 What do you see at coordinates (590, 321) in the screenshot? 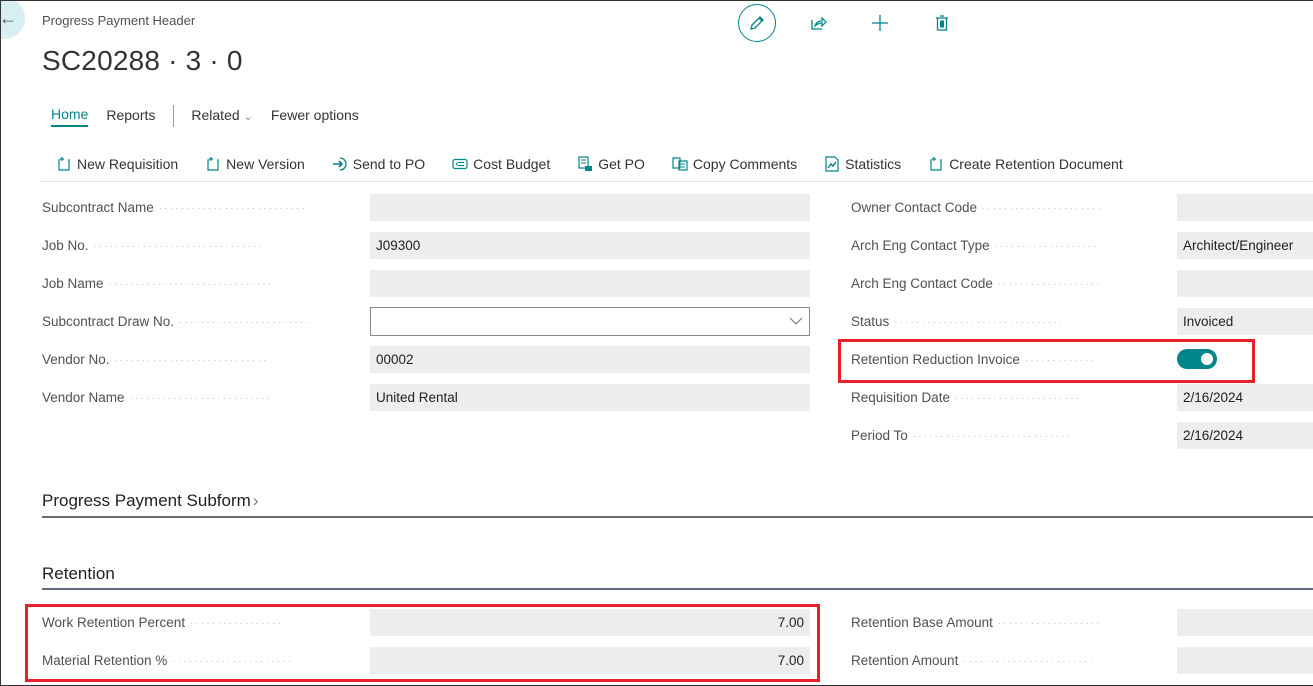
I see `subcontract-draw-no-select` at bounding box center [590, 321].